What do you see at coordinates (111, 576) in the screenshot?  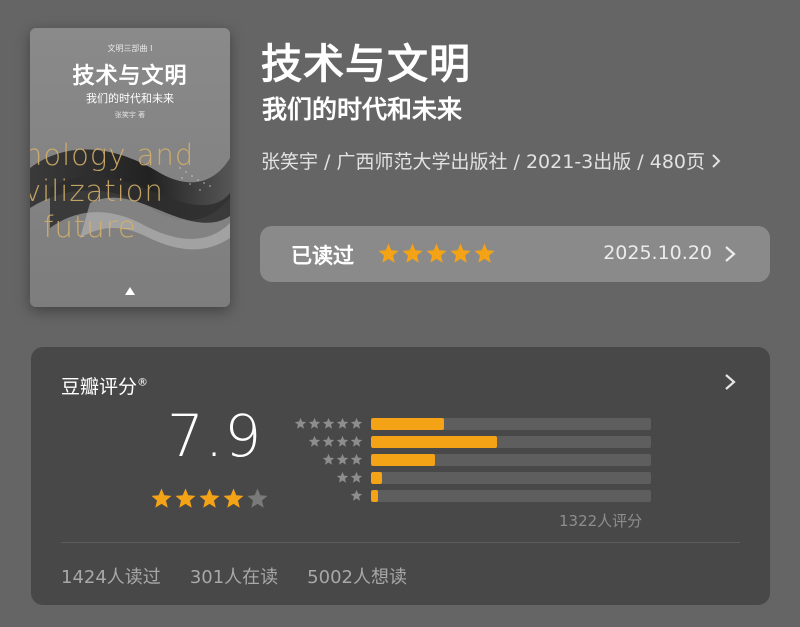 I see `read-count: 1424人读过` at bounding box center [111, 576].